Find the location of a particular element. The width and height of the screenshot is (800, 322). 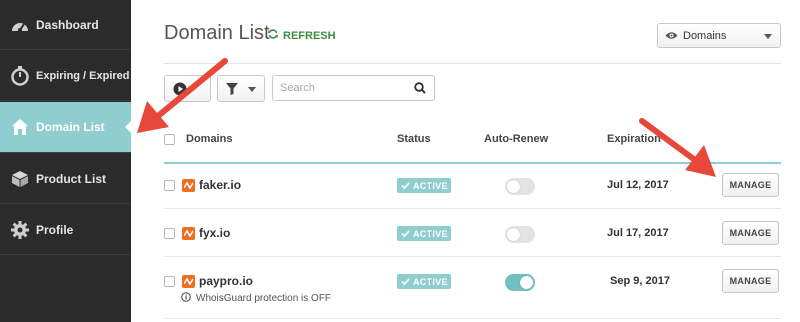

column-header-expiration: Expiration is located at coordinates (634, 139).